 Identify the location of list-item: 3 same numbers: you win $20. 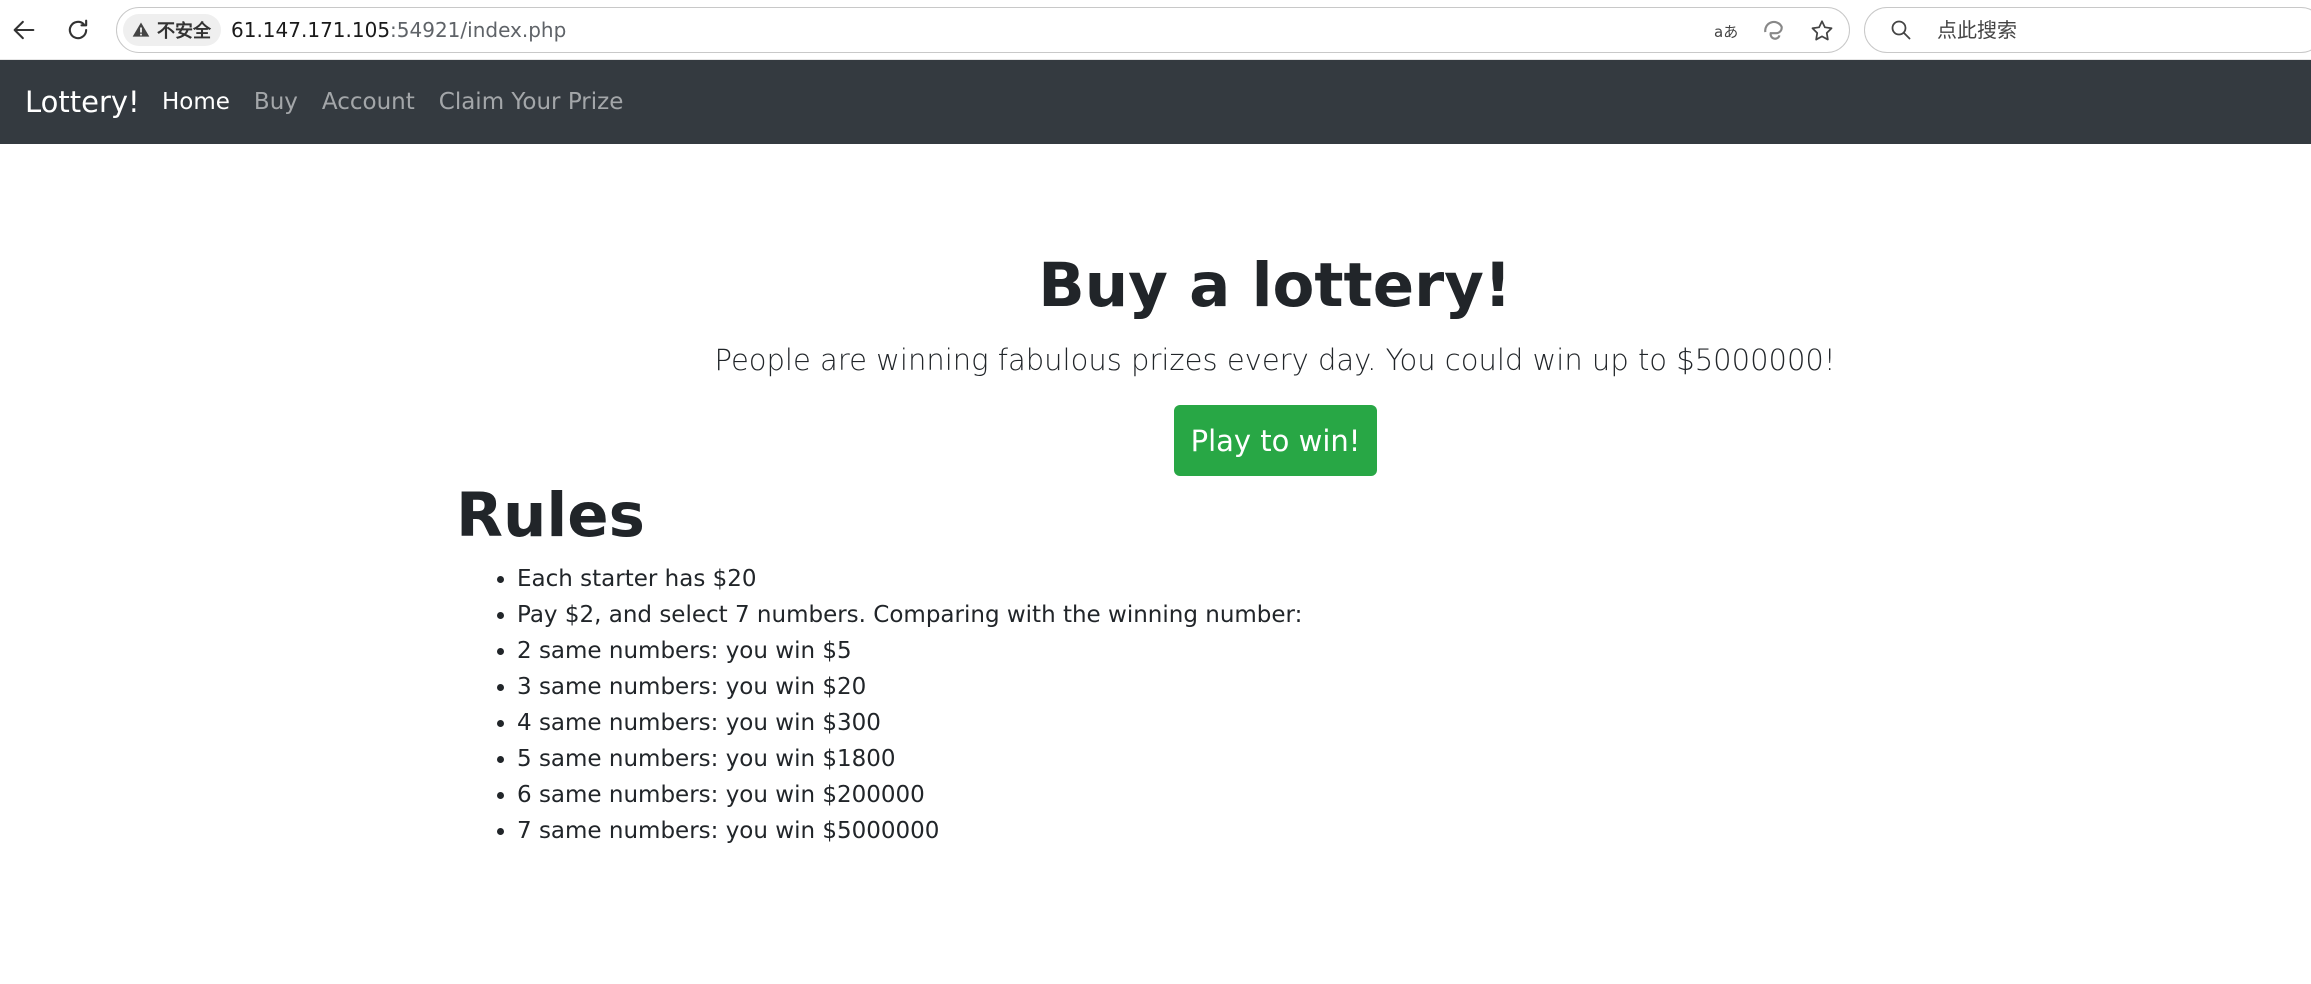
(909, 687).